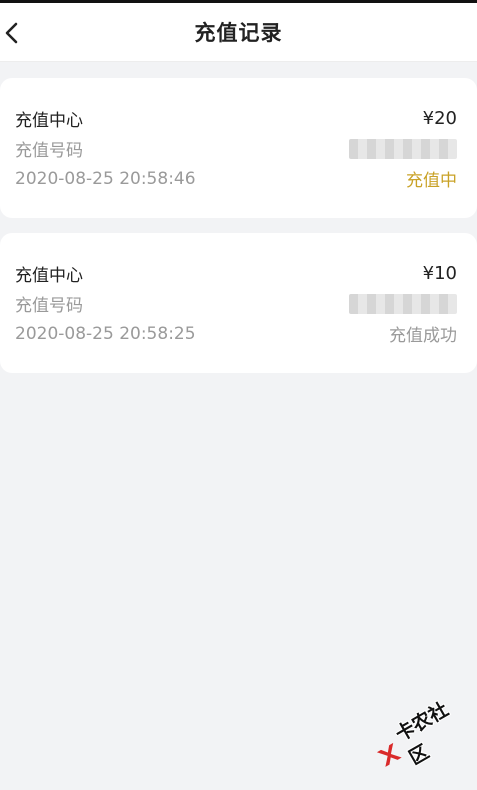 The width and height of the screenshot is (477, 790). I want to click on chevron-left-icon, so click(11, 33).